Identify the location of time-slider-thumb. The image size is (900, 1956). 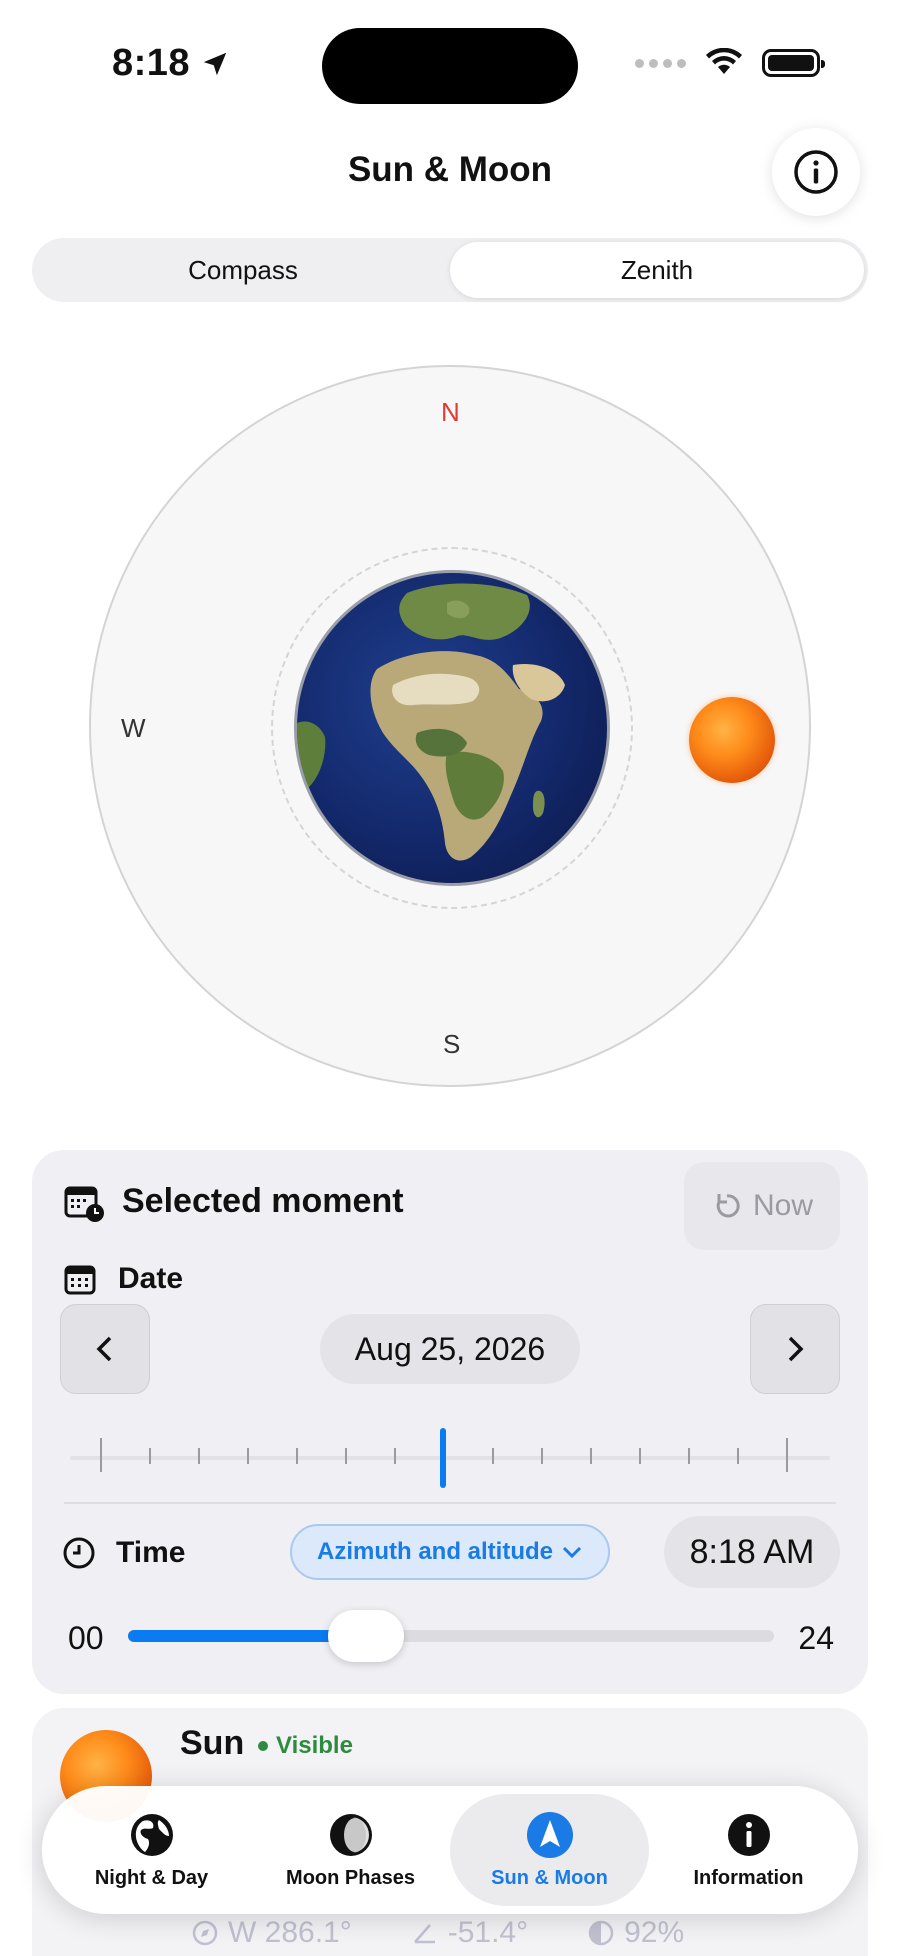
(365, 1636).